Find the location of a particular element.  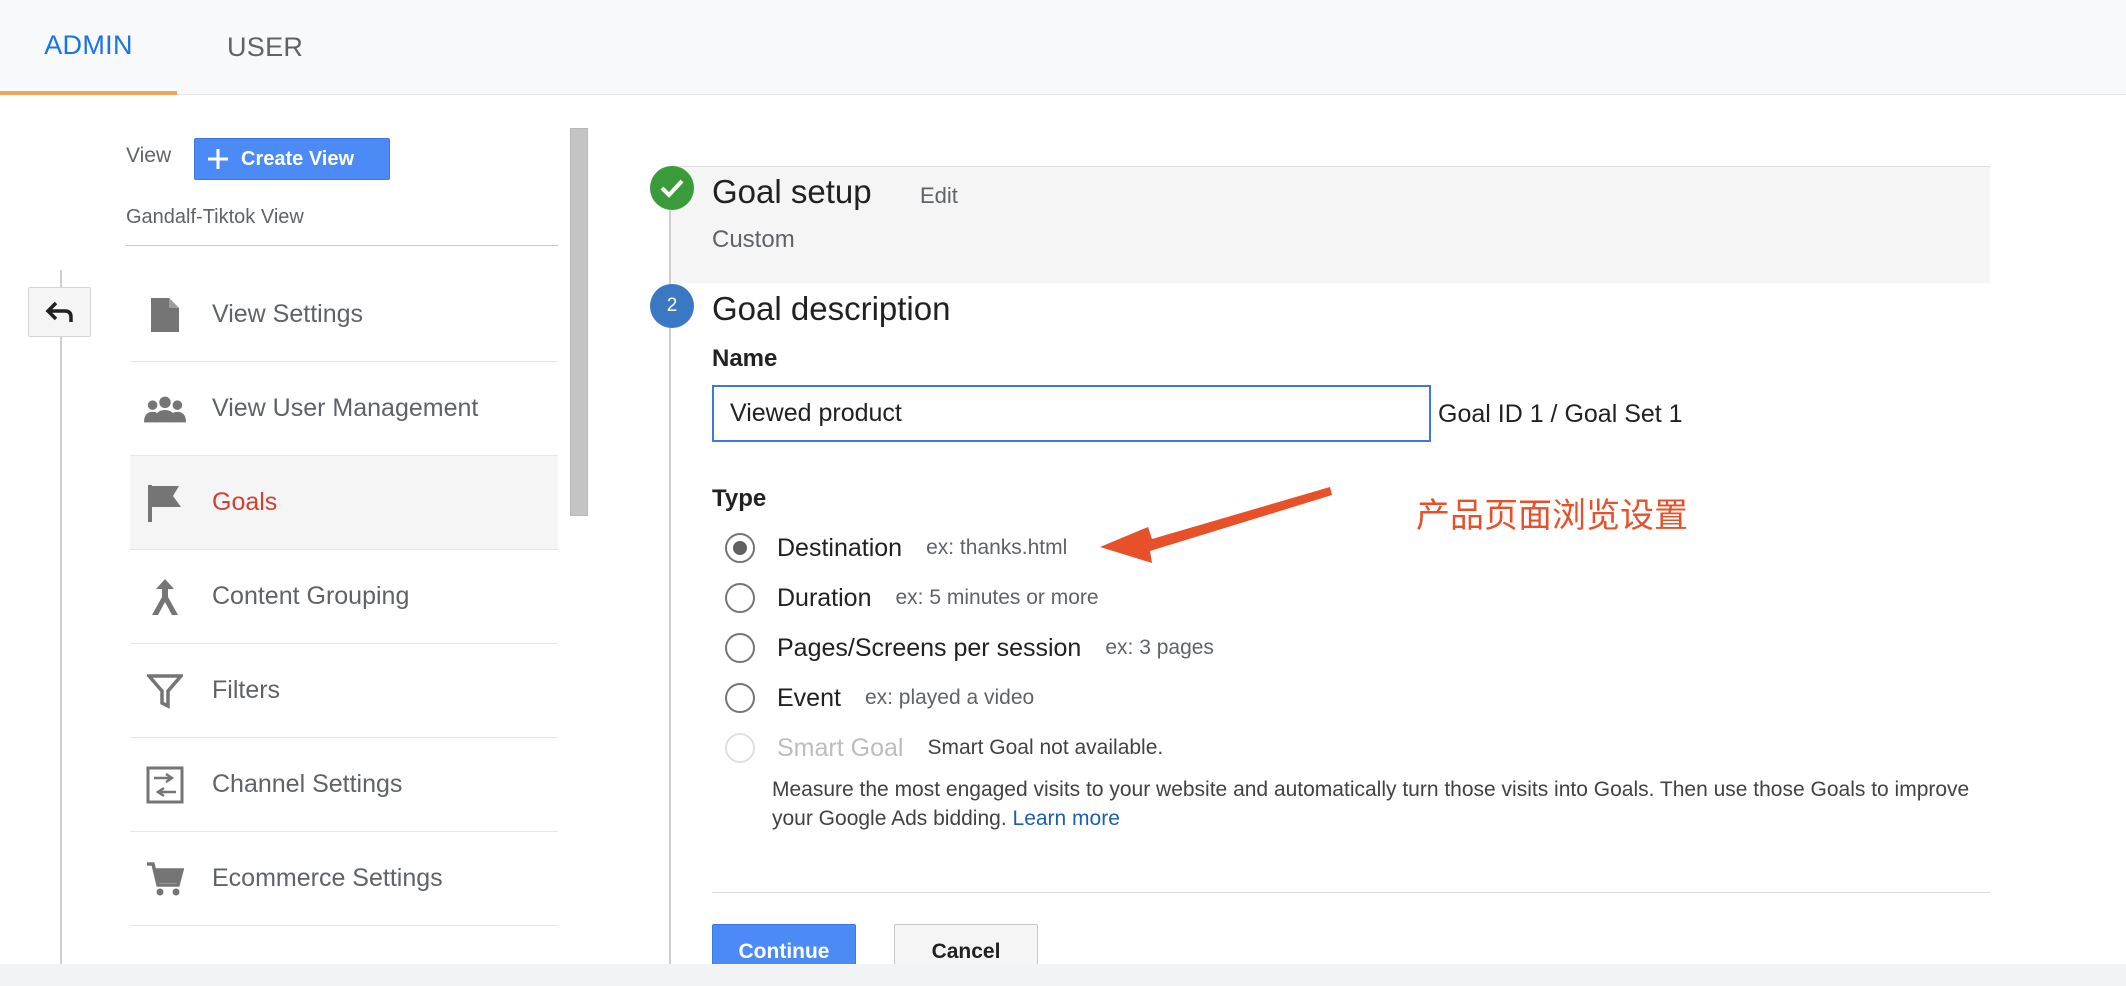

radio-option-pages-per-session: Pages/Screens per session ex: 3 pages is located at coordinates (969, 648).